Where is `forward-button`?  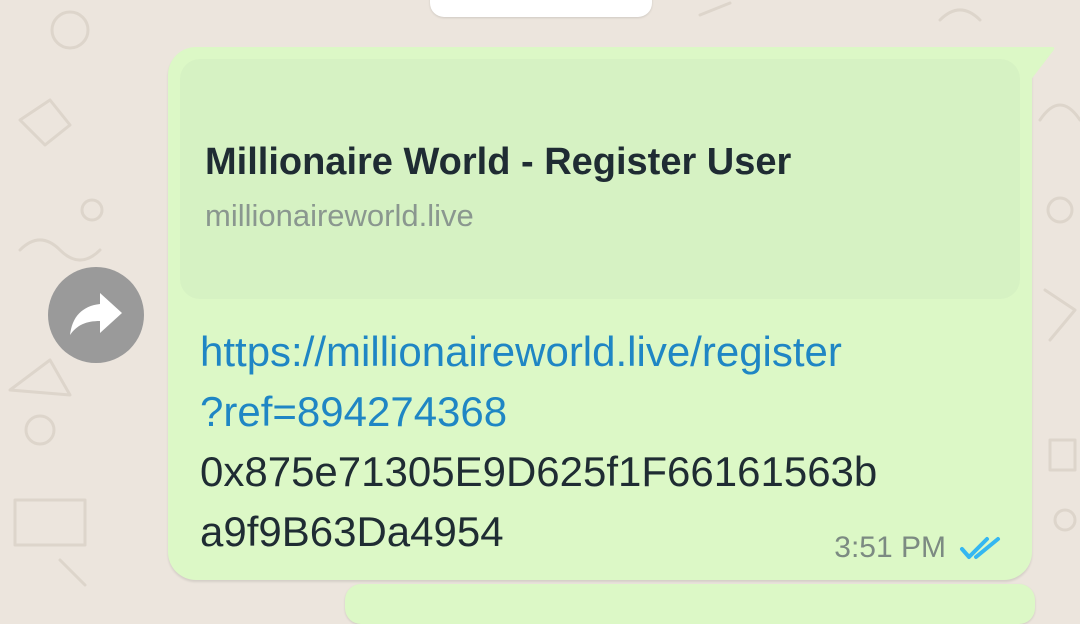
forward-button is located at coordinates (96, 315).